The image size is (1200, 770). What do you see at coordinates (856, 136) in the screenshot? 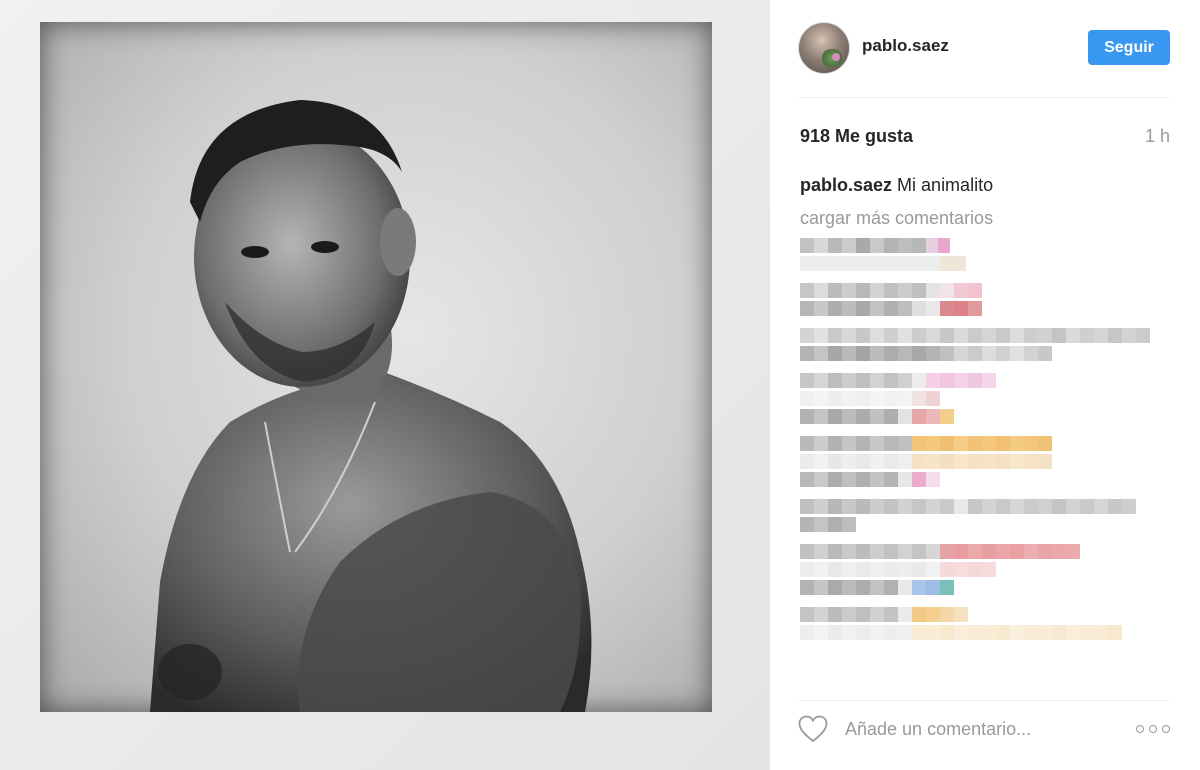
I see `likes-count: 918 Me gusta` at bounding box center [856, 136].